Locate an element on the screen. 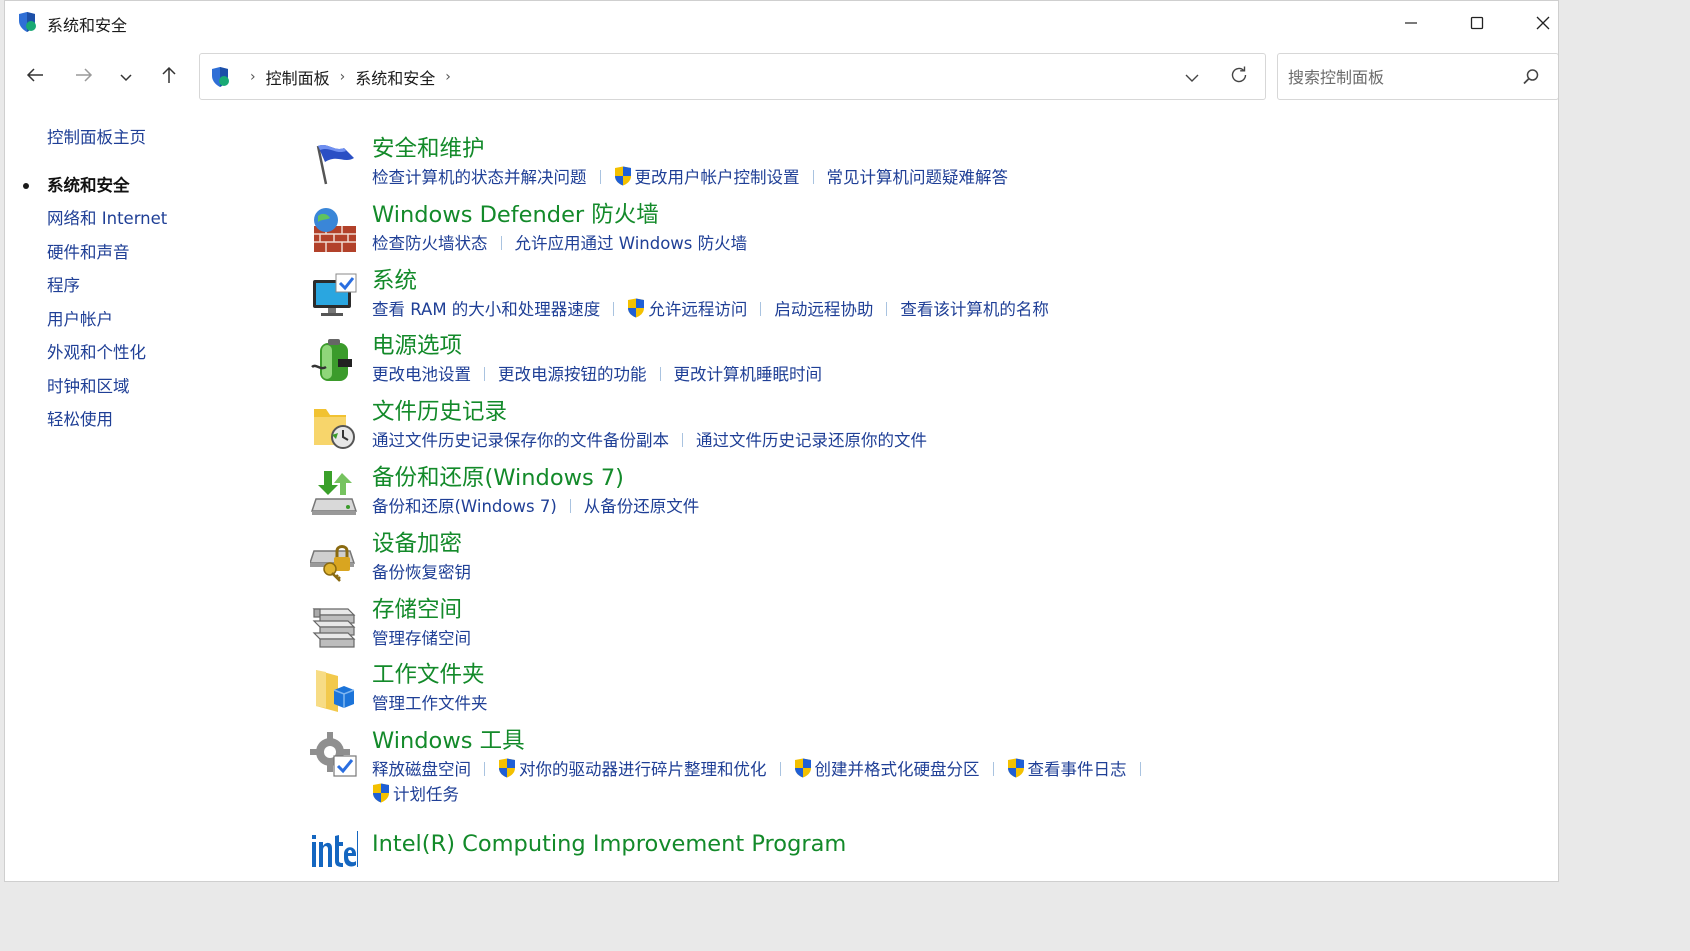 Image resolution: width=1690 pixels, height=951 pixels. security-shield-app-icon is located at coordinates (27, 22).